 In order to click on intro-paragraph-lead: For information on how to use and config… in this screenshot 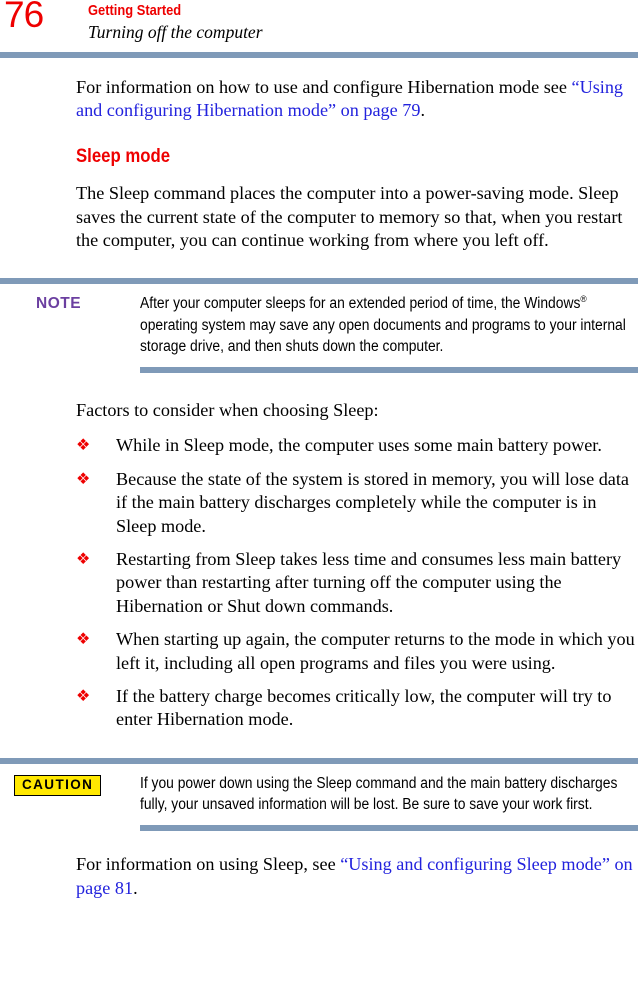, I will do `click(324, 87)`.